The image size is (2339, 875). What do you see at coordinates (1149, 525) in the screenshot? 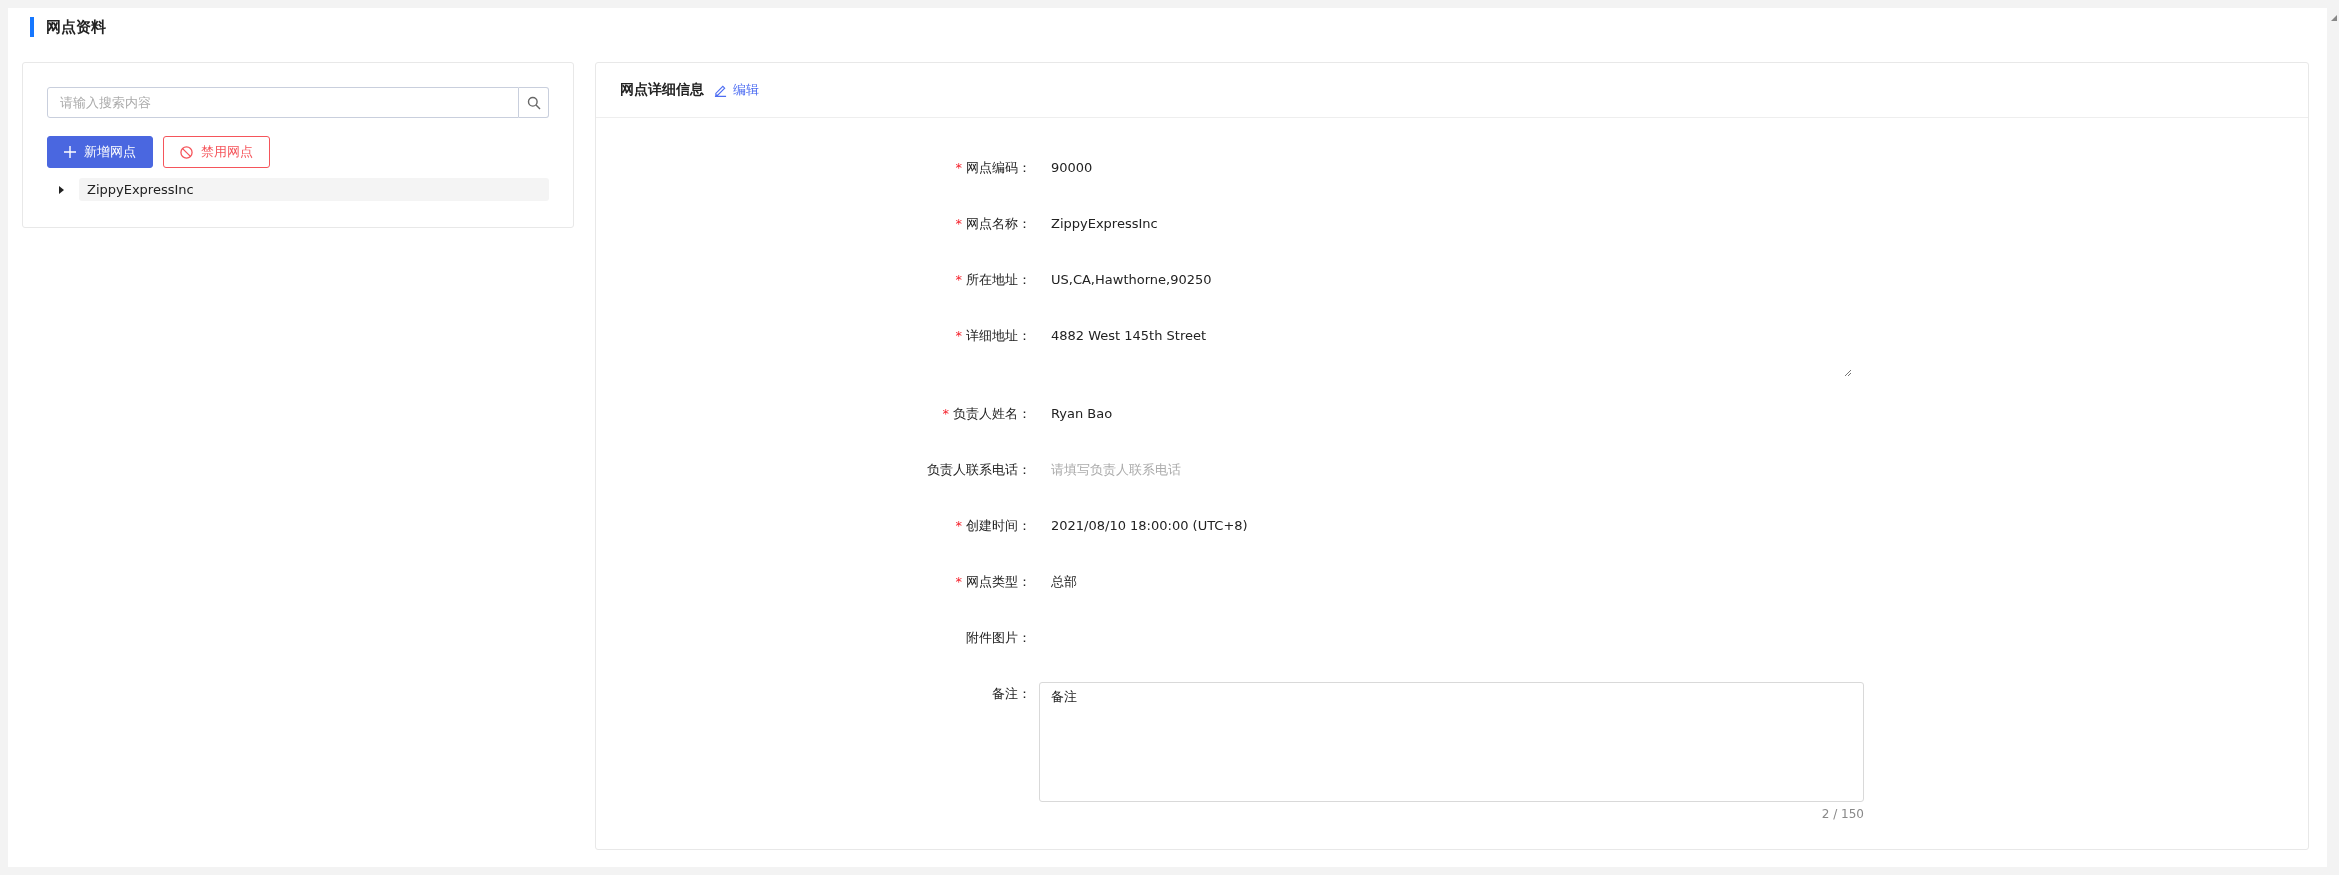
I see `field-value: 2021/08/10 18:00:00 (UTC+8)` at bounding box center [1149, 525].